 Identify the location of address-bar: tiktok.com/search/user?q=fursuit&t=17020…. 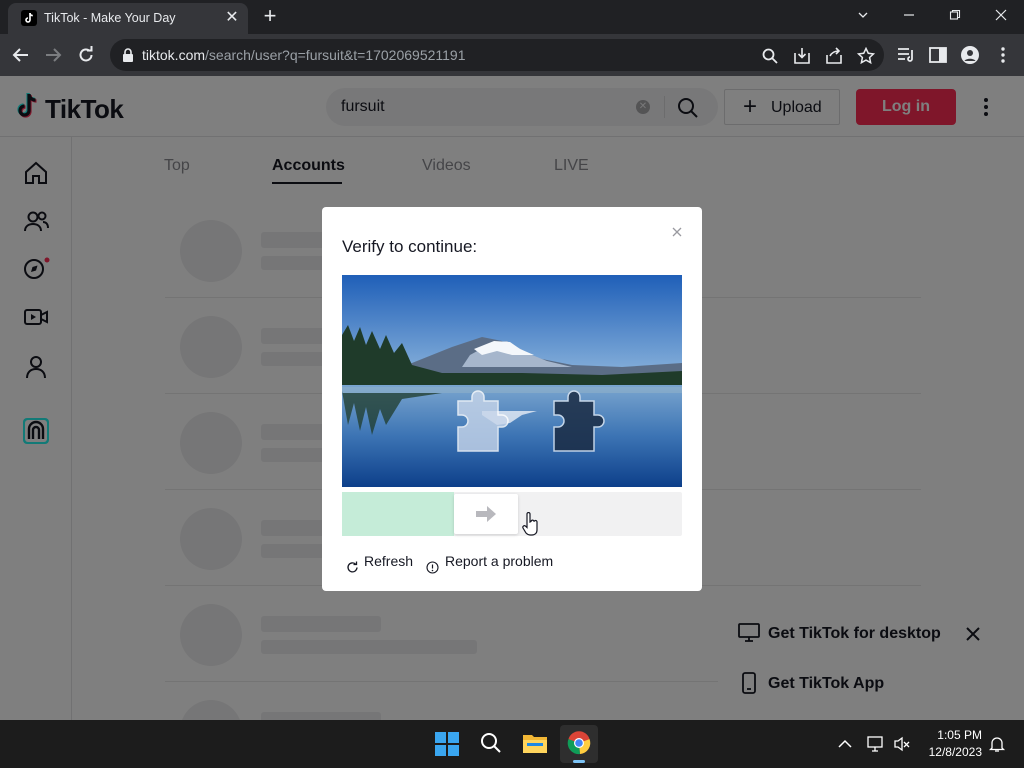
(497, 55).